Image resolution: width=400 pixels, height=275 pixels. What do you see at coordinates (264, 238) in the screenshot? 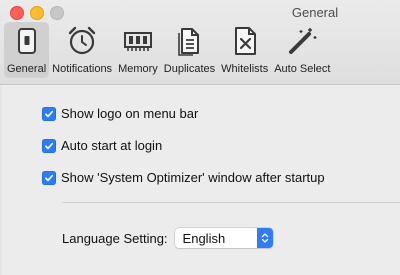
I see `chevron-up-down-icon` at bounding box center [264, 238].